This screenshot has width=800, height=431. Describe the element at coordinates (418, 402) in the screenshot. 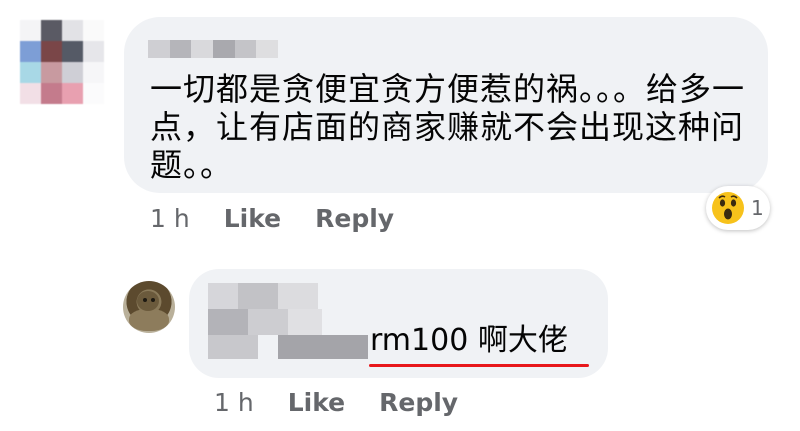

I see `reply-reply-button: Reply` at that location.